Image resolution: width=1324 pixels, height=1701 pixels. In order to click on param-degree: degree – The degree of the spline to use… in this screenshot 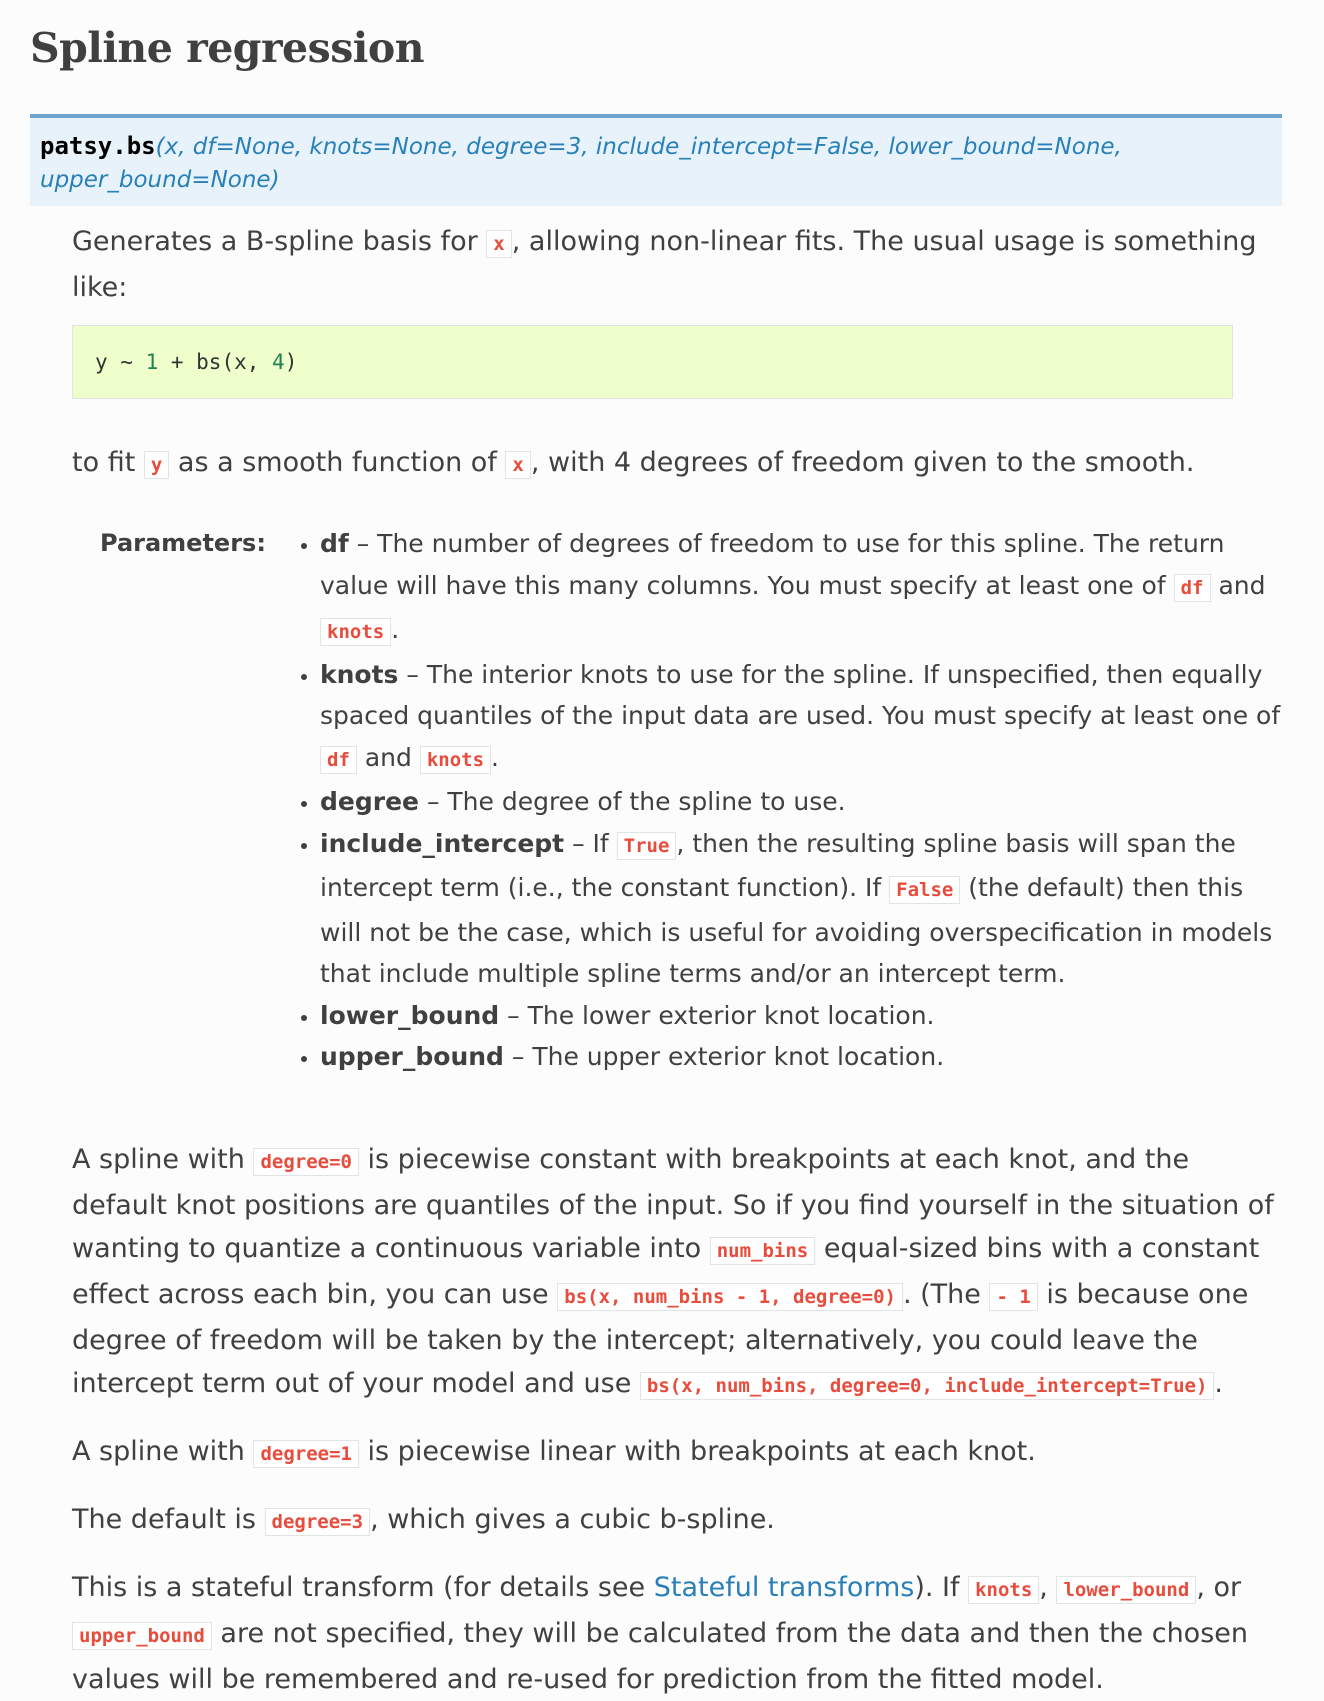, I will do `click(802, 802)`.